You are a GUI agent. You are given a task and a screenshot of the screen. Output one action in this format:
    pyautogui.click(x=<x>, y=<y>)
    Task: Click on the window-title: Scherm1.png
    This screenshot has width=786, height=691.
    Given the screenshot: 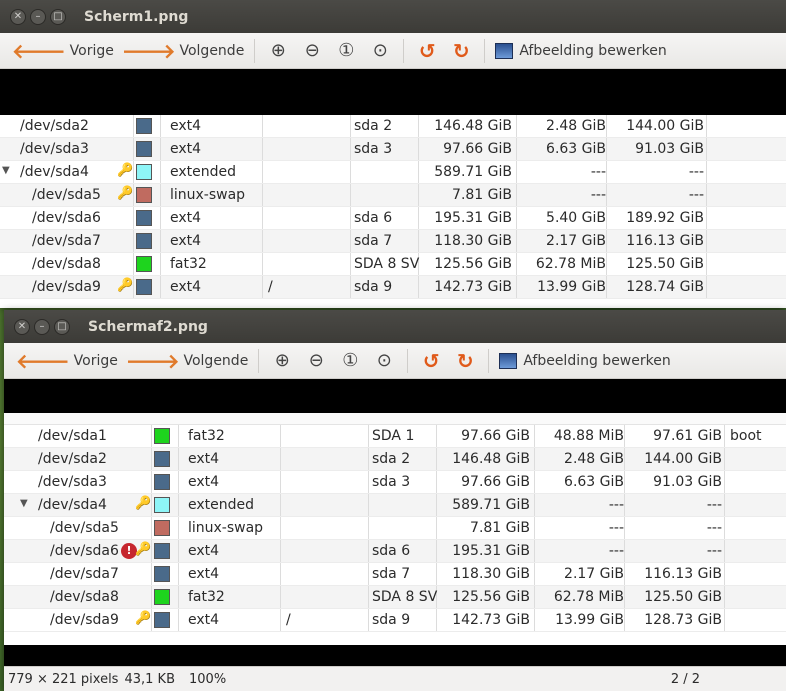 What is the action you would take?
    pyautogui.click(x=136, y=16)
    